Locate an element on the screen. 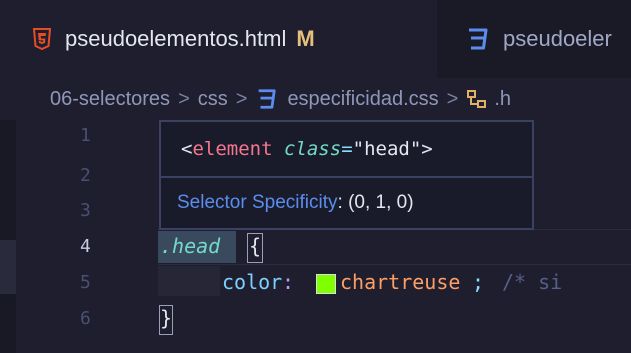  tab-title: pseudoelementos.html is located at coordinates (176, 38).